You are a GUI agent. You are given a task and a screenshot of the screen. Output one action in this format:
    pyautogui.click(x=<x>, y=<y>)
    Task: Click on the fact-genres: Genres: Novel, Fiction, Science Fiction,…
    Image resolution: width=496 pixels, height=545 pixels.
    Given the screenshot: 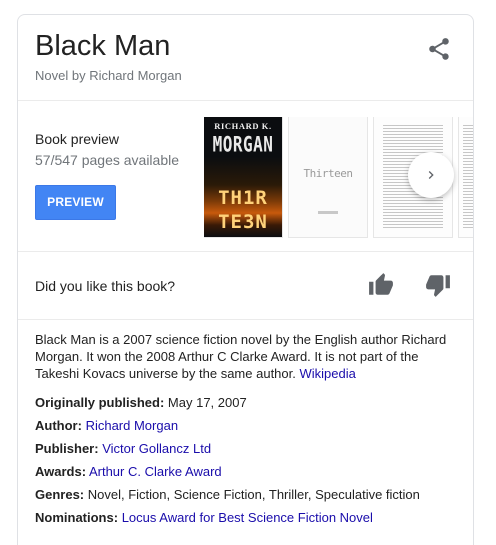 What is the action you would take?
    pyautogui.click(x=250, y=497)
    